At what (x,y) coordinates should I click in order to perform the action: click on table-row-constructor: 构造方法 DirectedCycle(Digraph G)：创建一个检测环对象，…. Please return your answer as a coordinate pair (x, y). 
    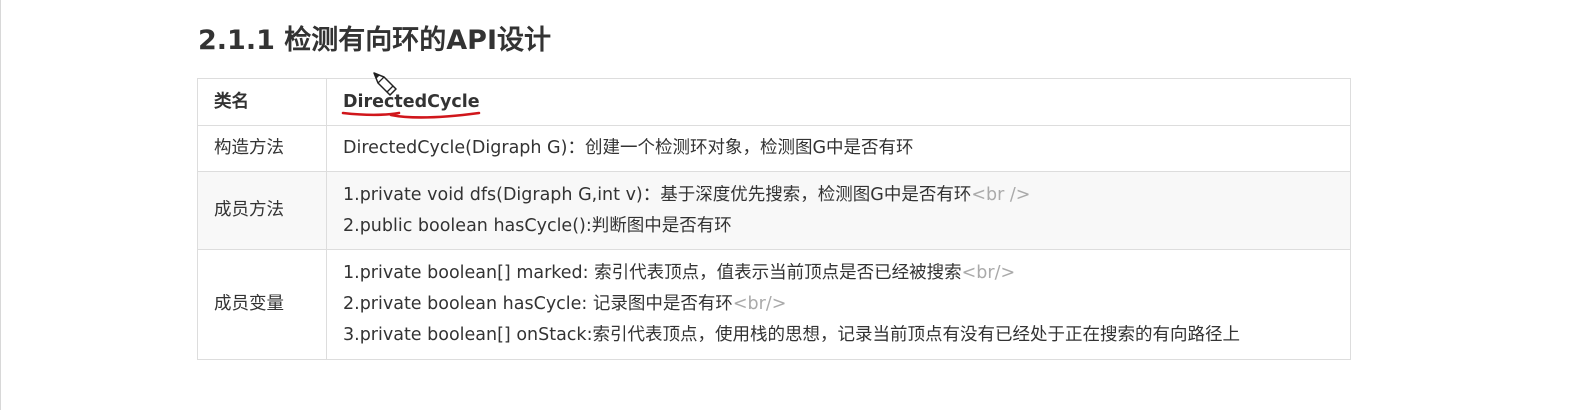
    Looking at the image, I should click on (774, 148).